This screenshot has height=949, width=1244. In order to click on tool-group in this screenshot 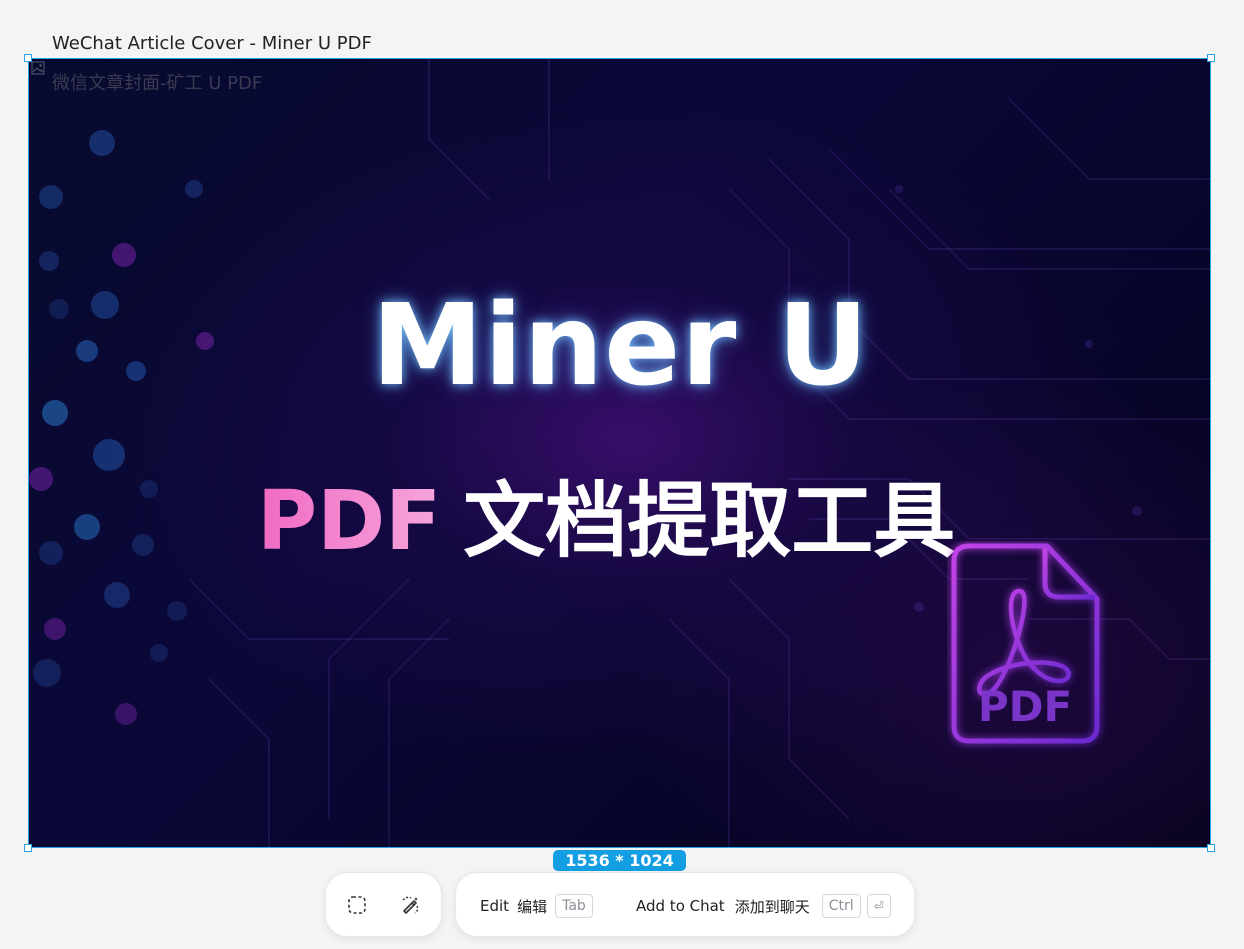, I will do `click(383, 904)`.